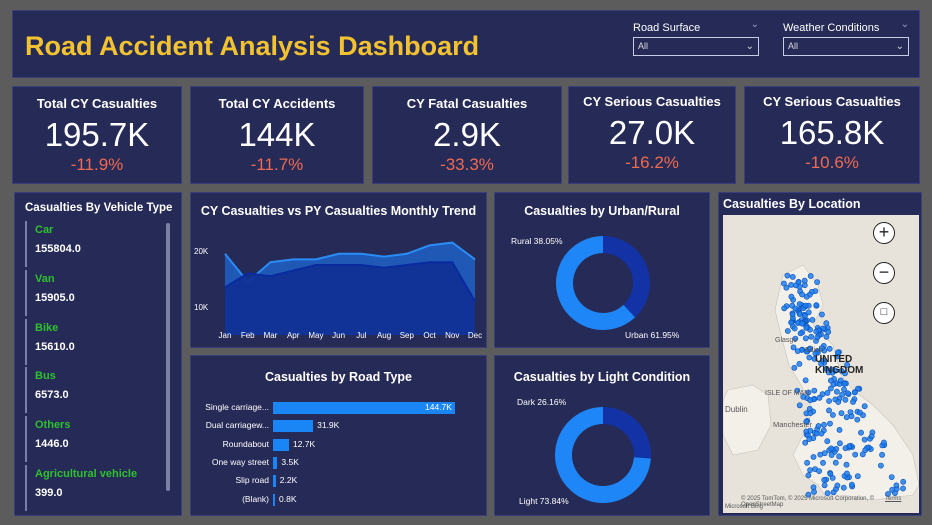 The width and height of the screenshot is (932, 525). I want to click on kpi-card-serious: CY Serious Casualties 27.0K -16.2%, so click(652, 135).